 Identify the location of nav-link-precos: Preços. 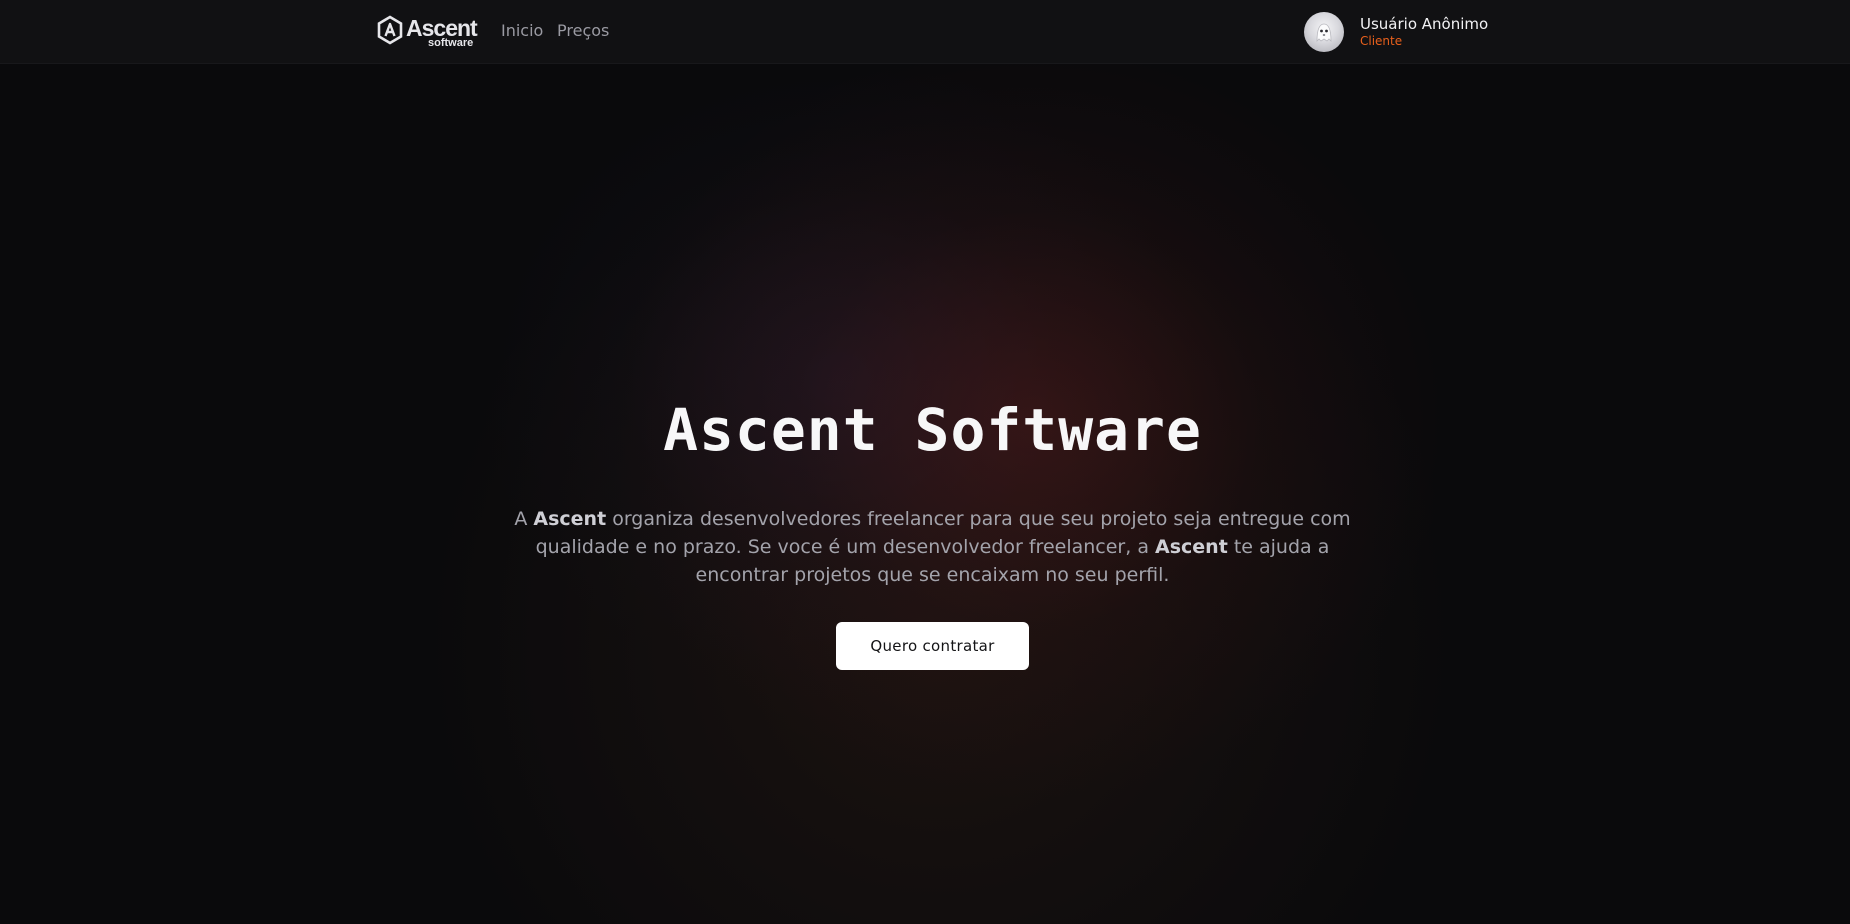
(583, 31).